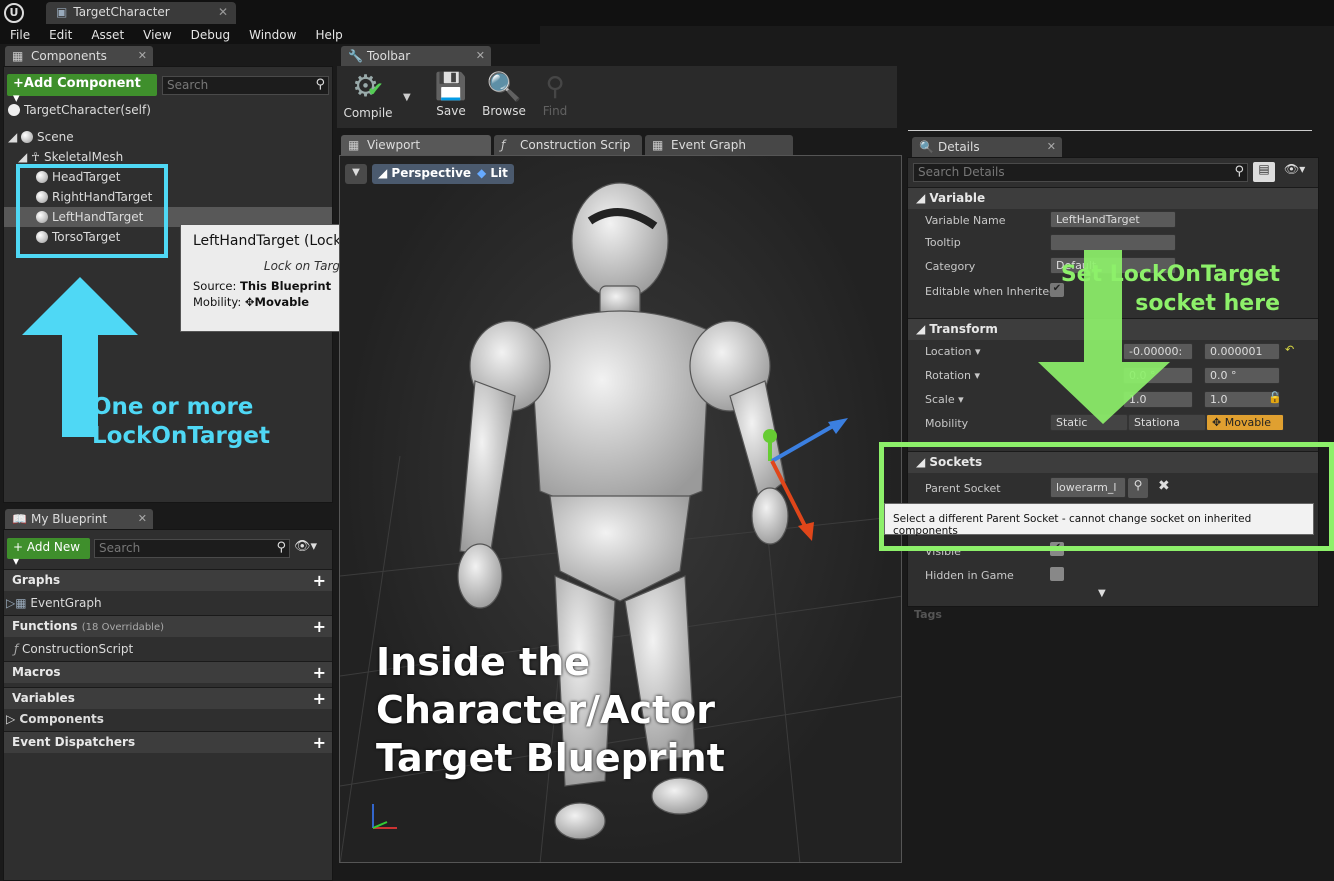 The image size is (1334, 881). Describe the element at coordinates (1245, 422) in the screenshot. I see `mobility-movable-button: ✥ Movable` at that location.